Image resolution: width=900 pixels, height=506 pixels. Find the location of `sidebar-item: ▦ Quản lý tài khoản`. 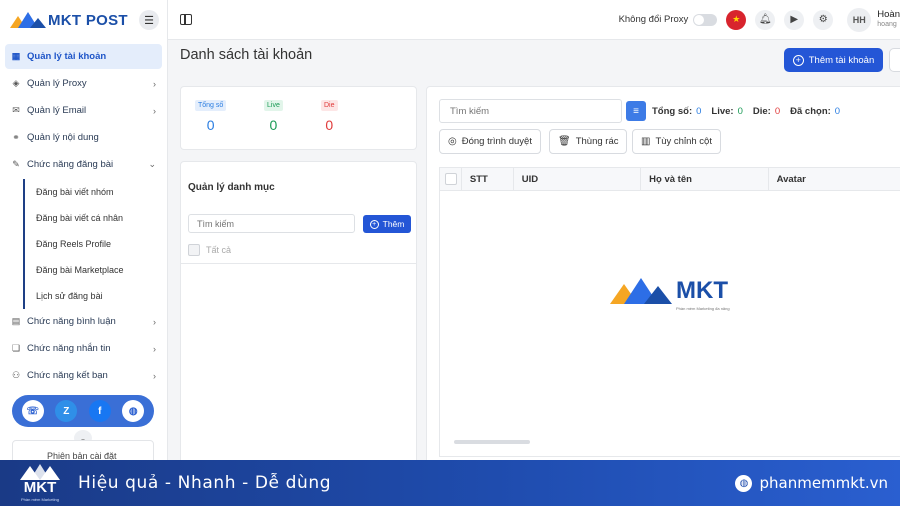

sidebar-item: ▦ Quản lý tài khoản is located at coordinates (83, 56).